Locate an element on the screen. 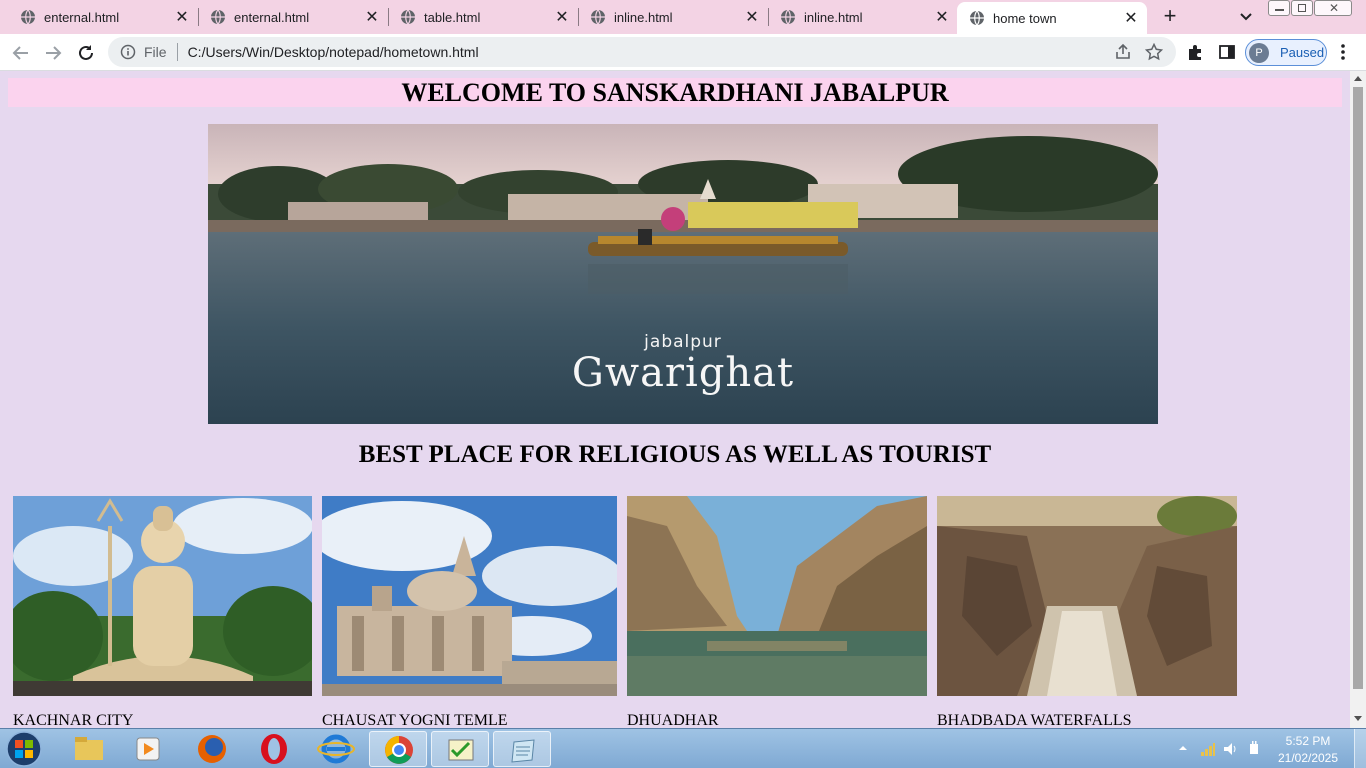 This screenshot has width=1366, height=768. new-tab-button: + is located at coordinates (1170, 17).